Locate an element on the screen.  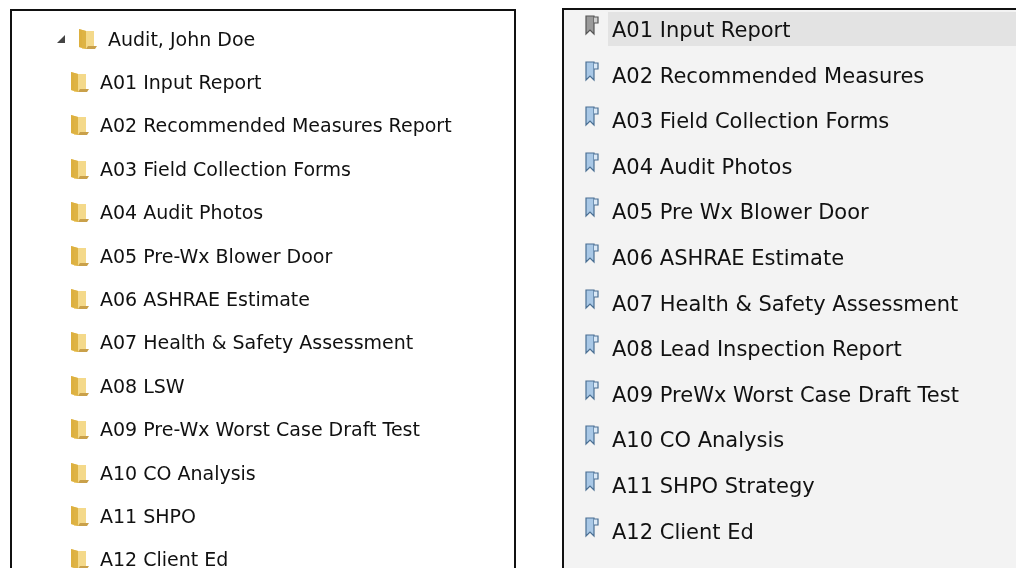
bookmark-item: A01 Input Report is located at coordinates (812, 29).